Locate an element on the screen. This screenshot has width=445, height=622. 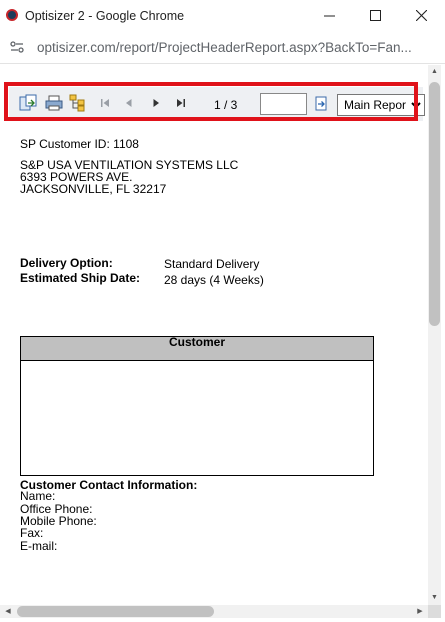
address-line-1: 6393 POWERS AVE. is located at coordinates (76, 177).